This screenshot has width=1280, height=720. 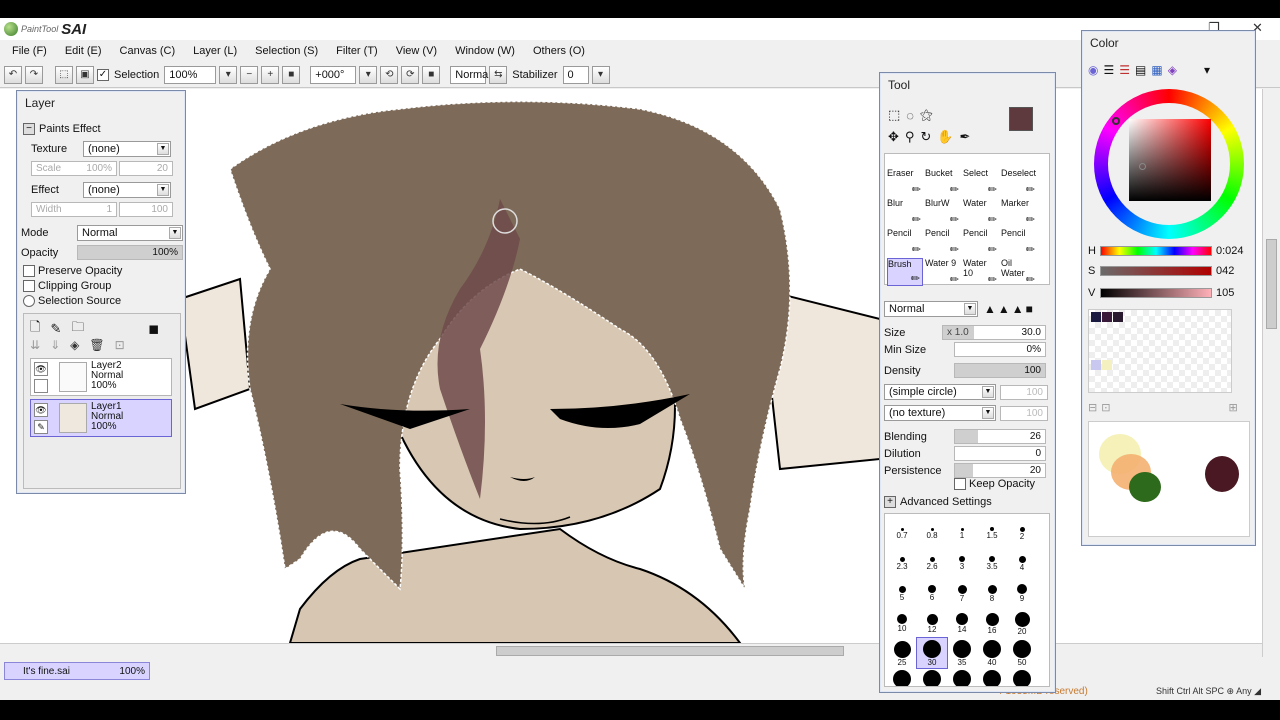 I want to click on brush-size-option: 9, so click(x=1022, y=593).